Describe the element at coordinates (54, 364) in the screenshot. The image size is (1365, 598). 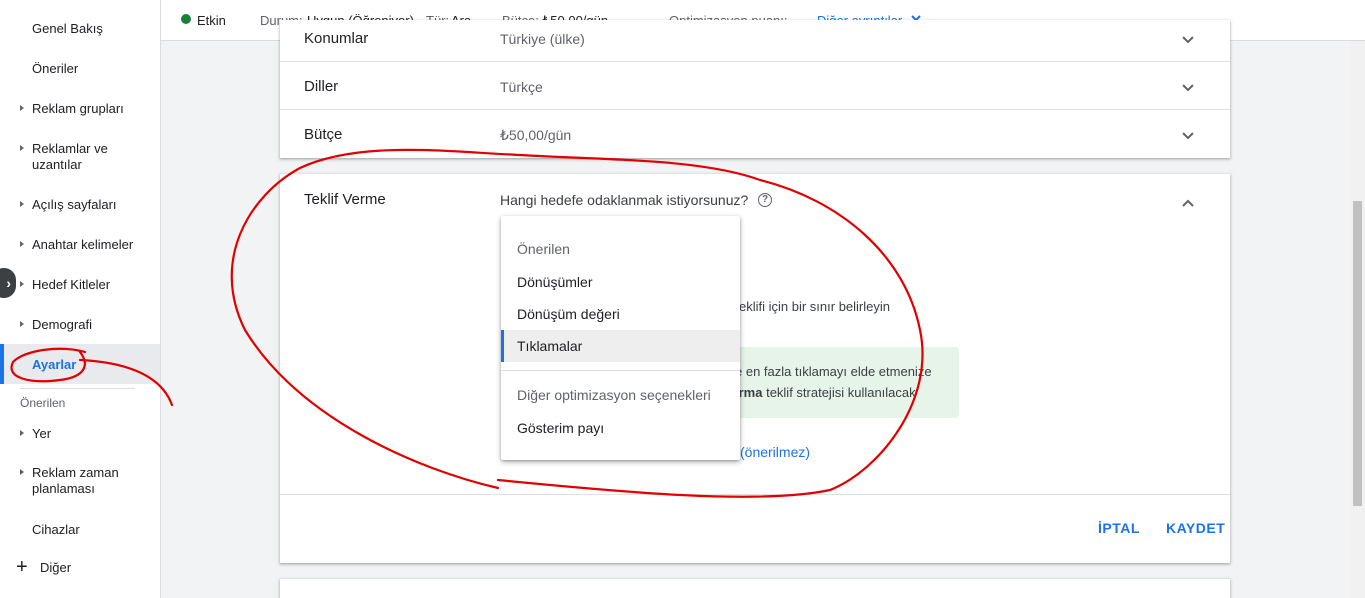
I see `sidebar-item-label: Ayarlar` at that location.